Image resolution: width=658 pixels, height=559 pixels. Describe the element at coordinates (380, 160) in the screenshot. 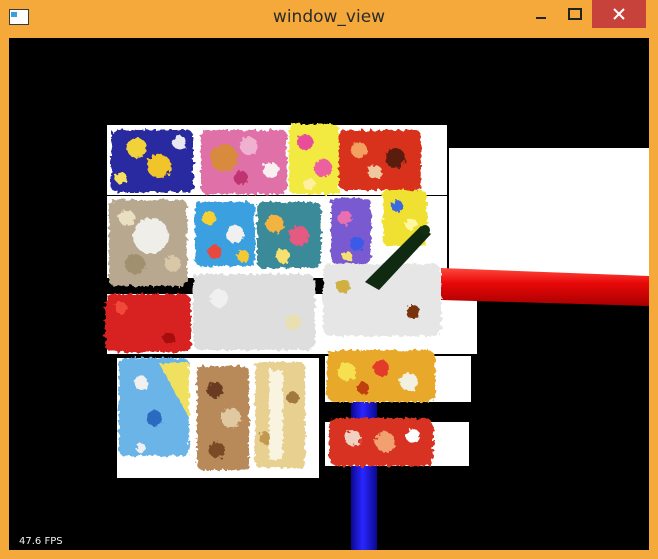

I see `box-red-lacy` at that location.